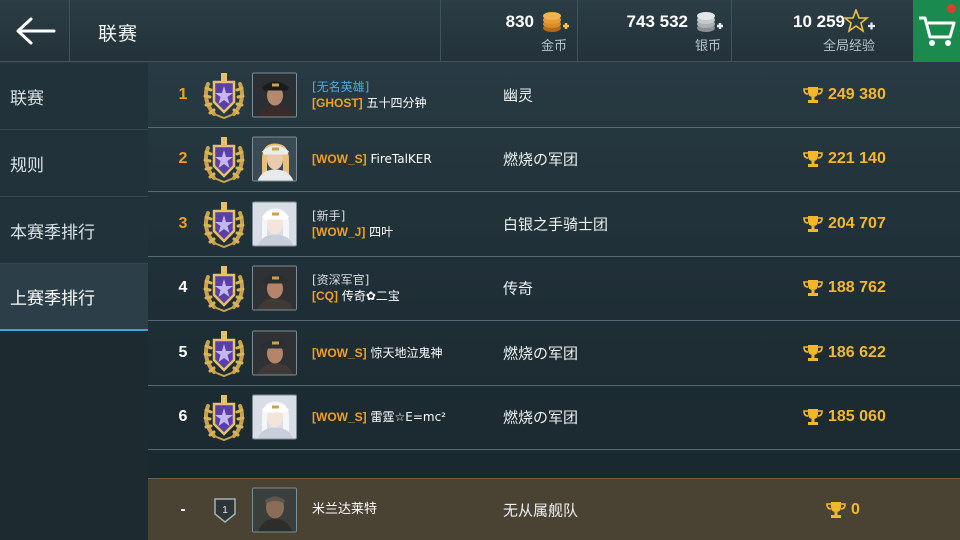  What do you see at coordinates (857, 159) in the screenshot?
I see `score-value: 221 140` at bounding box center [857, 159].